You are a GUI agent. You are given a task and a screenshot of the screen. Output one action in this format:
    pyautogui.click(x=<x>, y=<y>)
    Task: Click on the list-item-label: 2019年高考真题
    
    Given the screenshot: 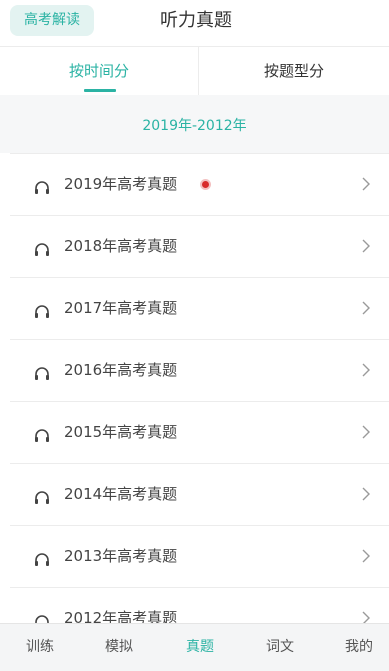 What is the action you would take?
    pyautogui.click(x=121, y=184)
    